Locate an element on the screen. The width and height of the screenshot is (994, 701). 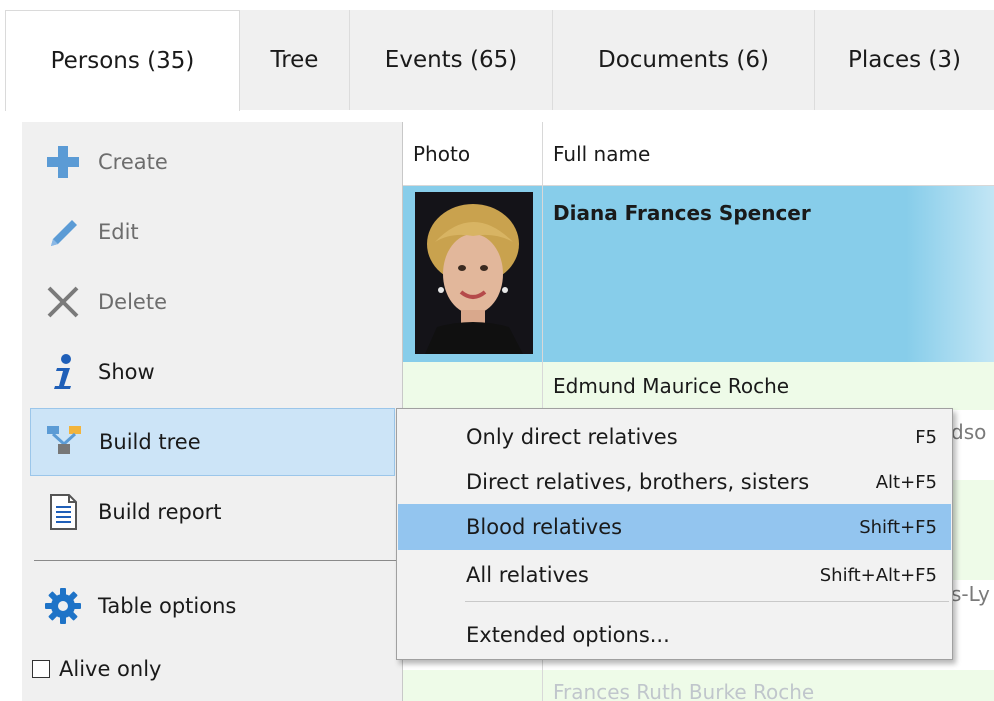
table-options-button: Table options is located at coordinates (212, 606).